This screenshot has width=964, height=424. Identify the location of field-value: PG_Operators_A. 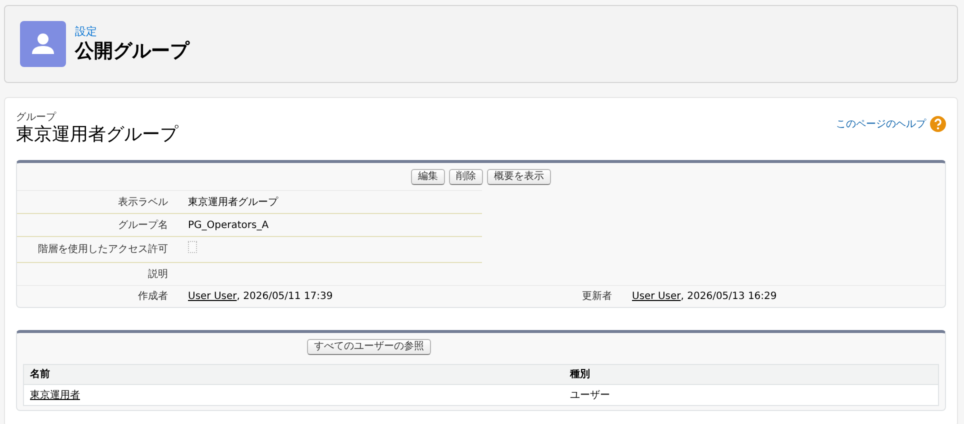
(228, 225).